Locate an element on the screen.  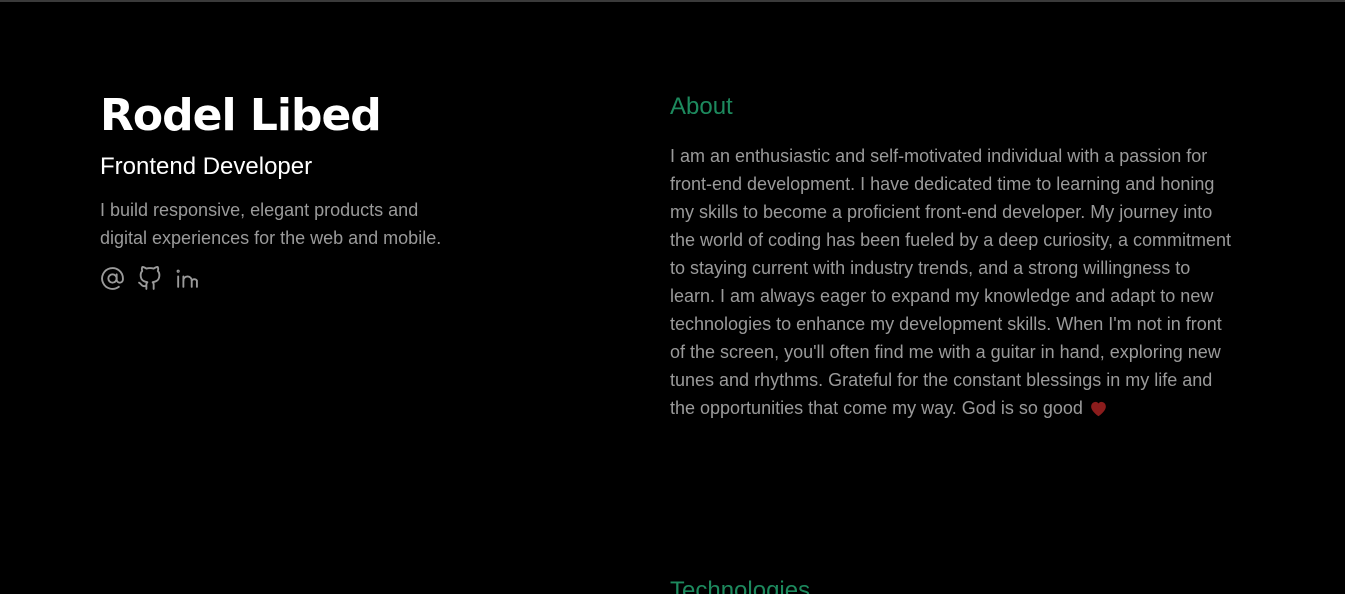
at-sign-icon is located at coordinates (112, 278).